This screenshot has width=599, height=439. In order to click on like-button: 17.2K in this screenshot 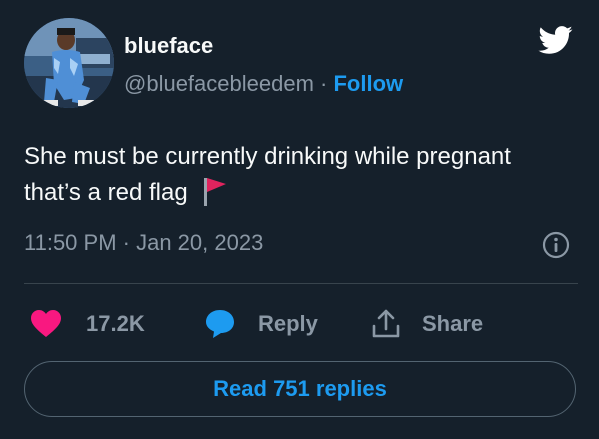, I will do `click(87, 324)`.